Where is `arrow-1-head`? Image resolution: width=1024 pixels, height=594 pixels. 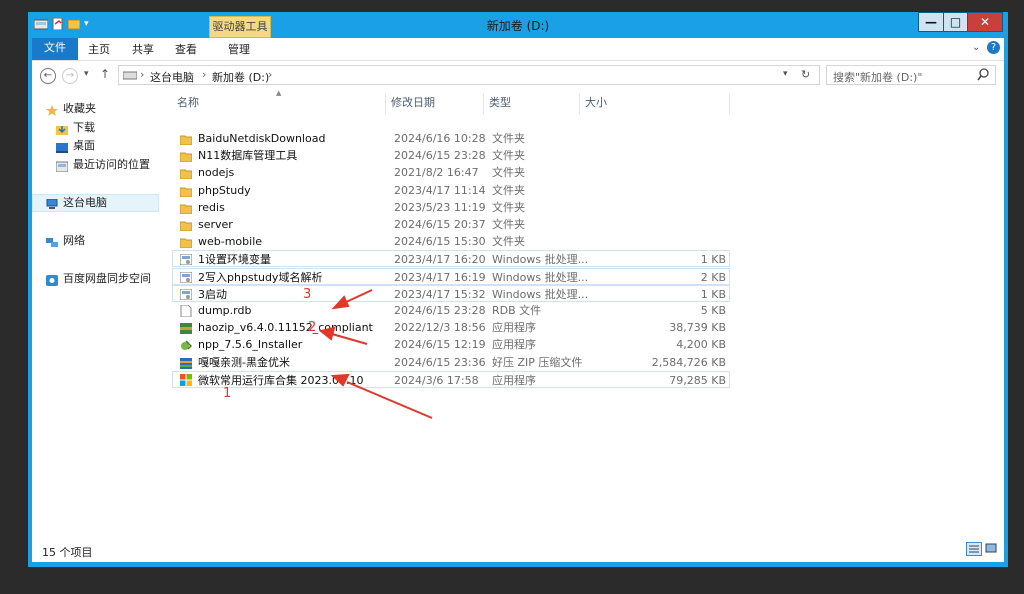 arrow-1-head is located at coordinates (340, 380).